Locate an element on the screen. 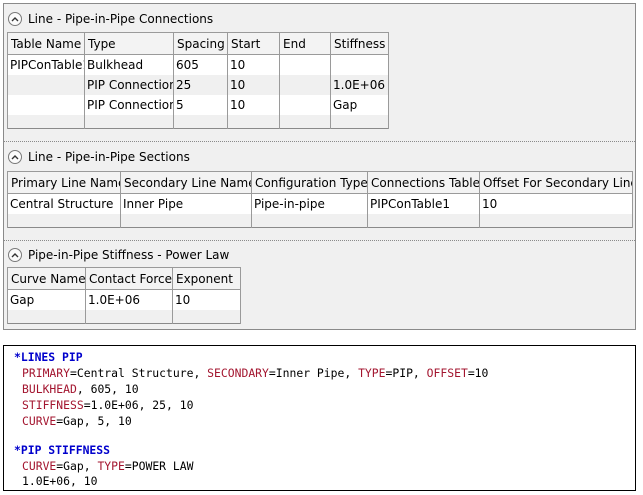  section-header-pip-sections: Line - Pipe-in-Pipe Sections is located at coordinates (99, 157).